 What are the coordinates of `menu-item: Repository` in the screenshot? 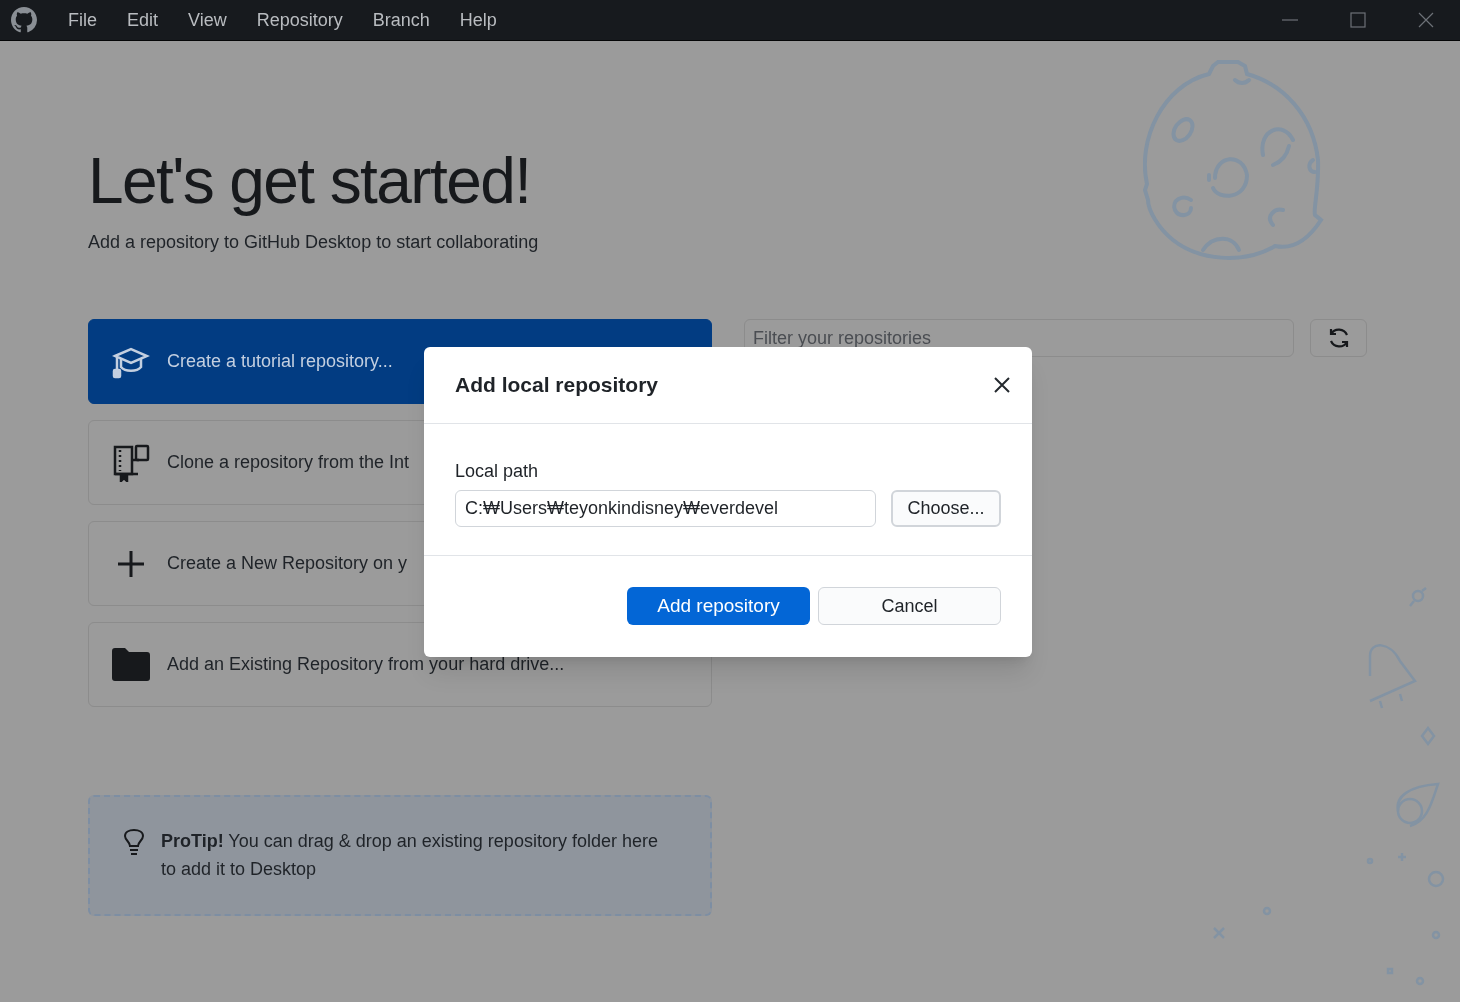 It's located at (299, 20).